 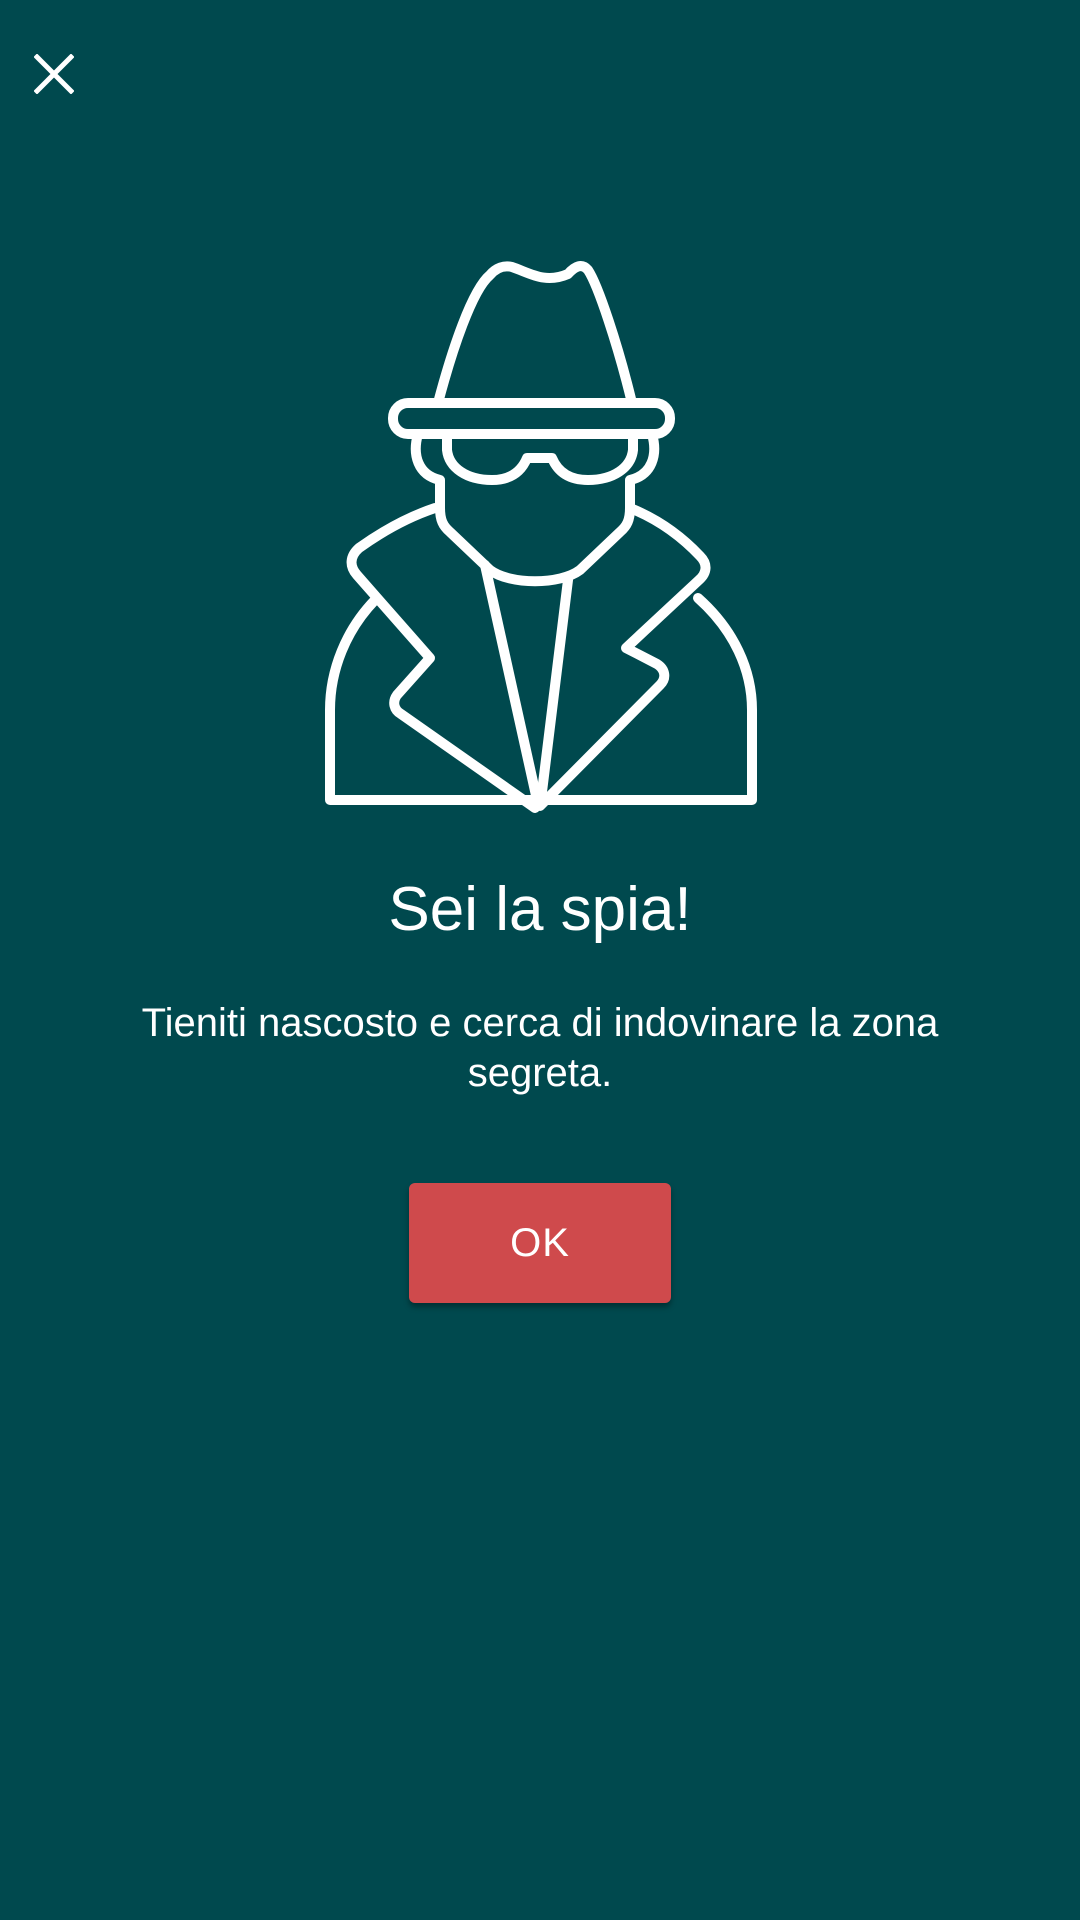 I want to click on close-button, so click(x=54, y=74).